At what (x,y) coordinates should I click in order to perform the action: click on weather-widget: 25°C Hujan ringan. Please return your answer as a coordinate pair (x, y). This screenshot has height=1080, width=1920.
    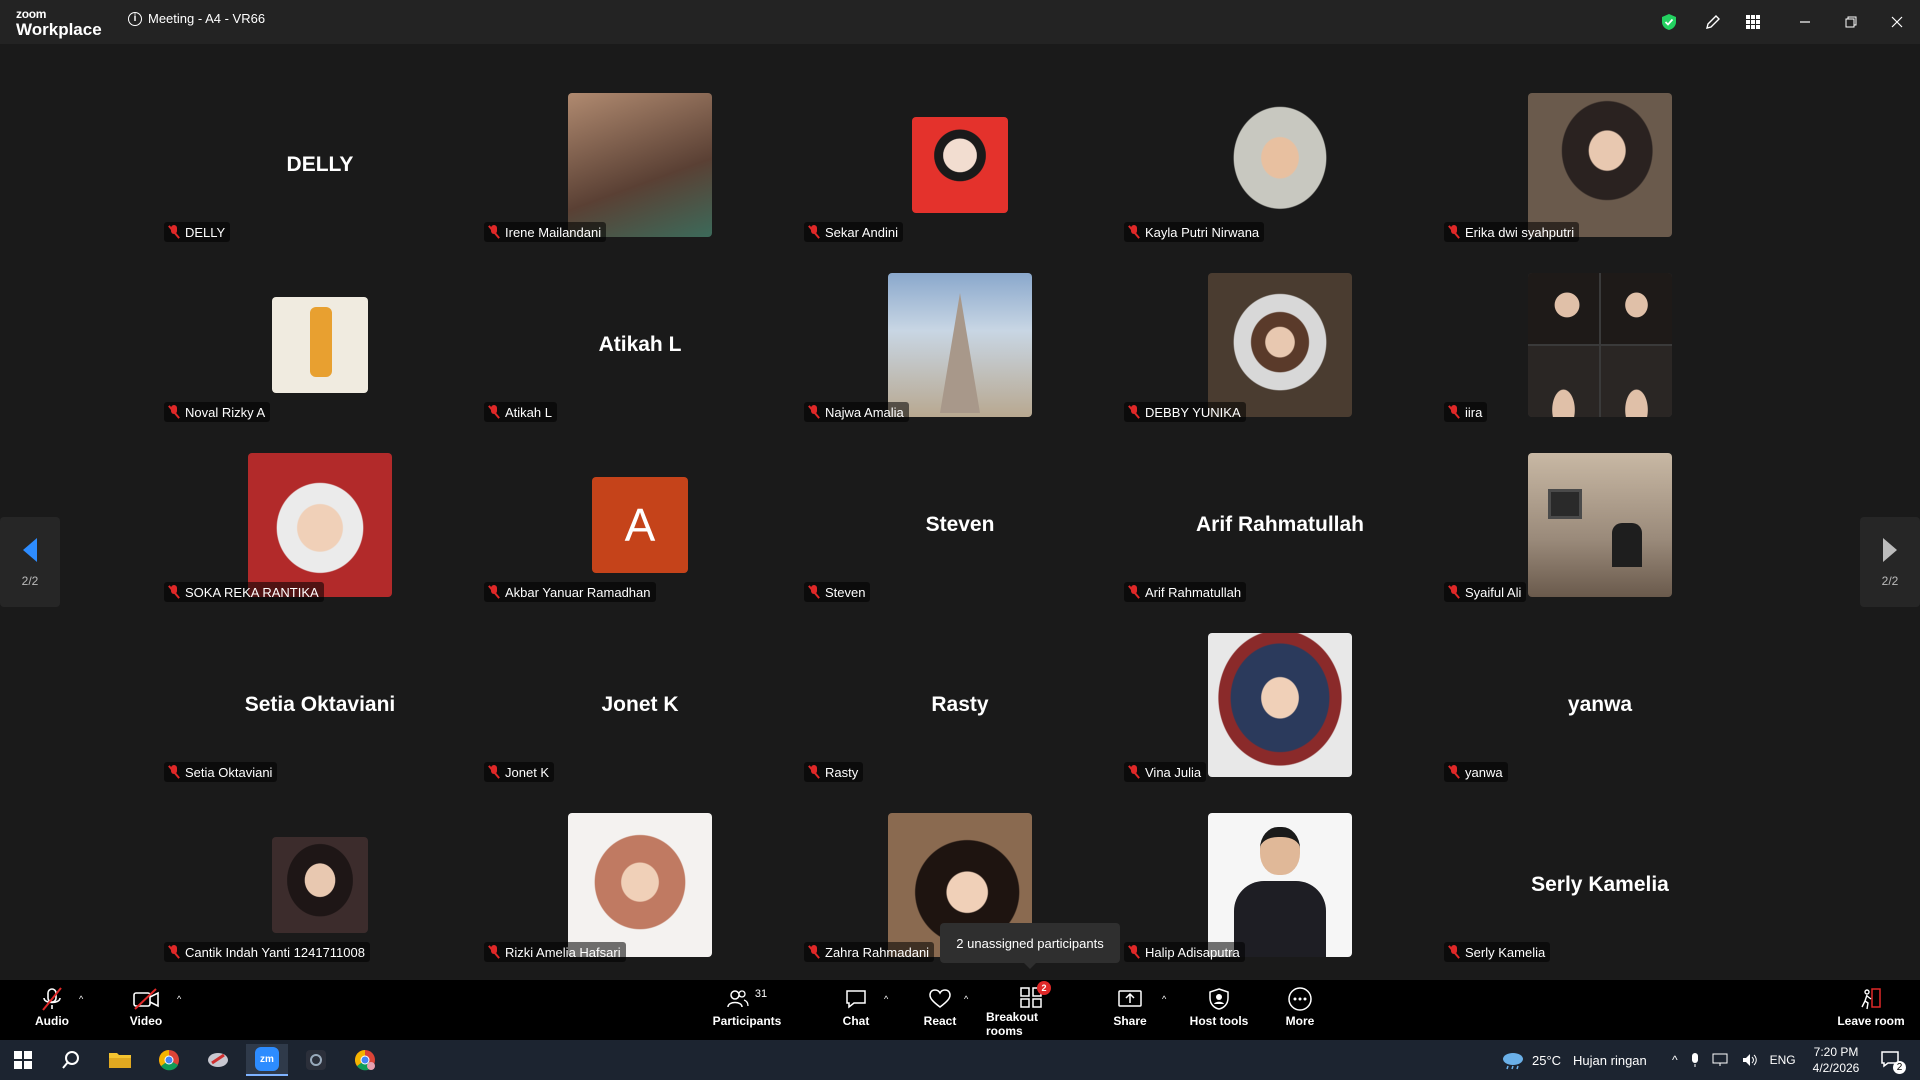
    Looking at the image, I should click on (1573, 1060).